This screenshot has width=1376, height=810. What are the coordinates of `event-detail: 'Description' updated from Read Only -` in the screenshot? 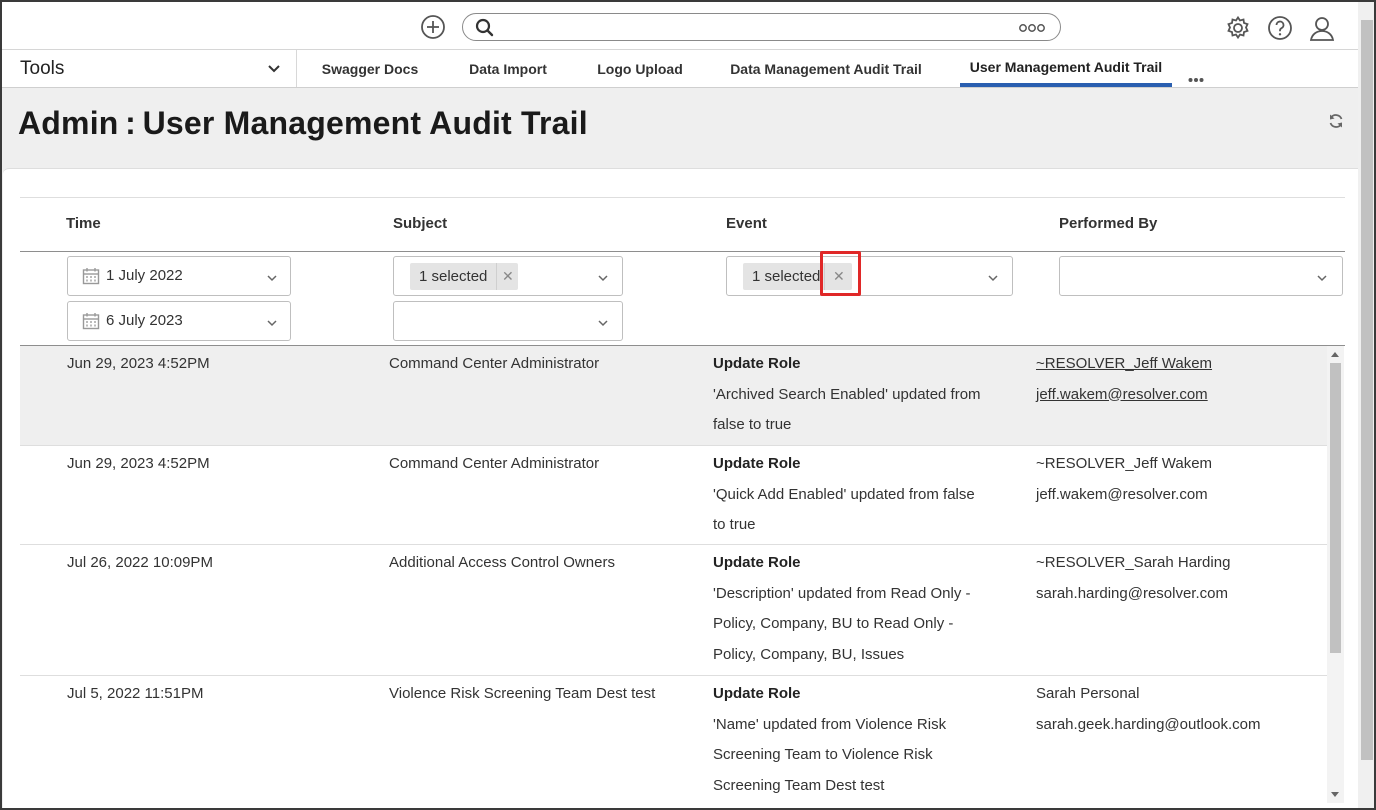 It's located at (842, 593).